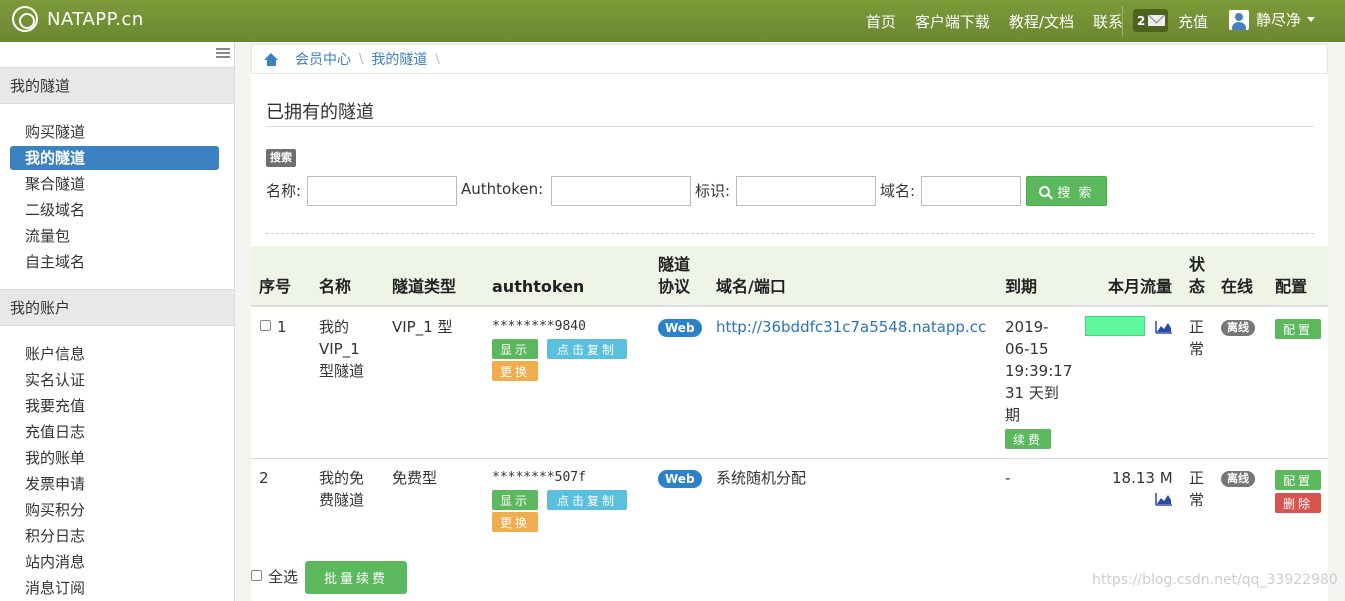 Image resolution: width=1345 pixels, height=601 pixels. Describe the element at coordinates (114, 510) in the screenshot. I see `sidebar-item-buy-points: 购买积分` at that location.